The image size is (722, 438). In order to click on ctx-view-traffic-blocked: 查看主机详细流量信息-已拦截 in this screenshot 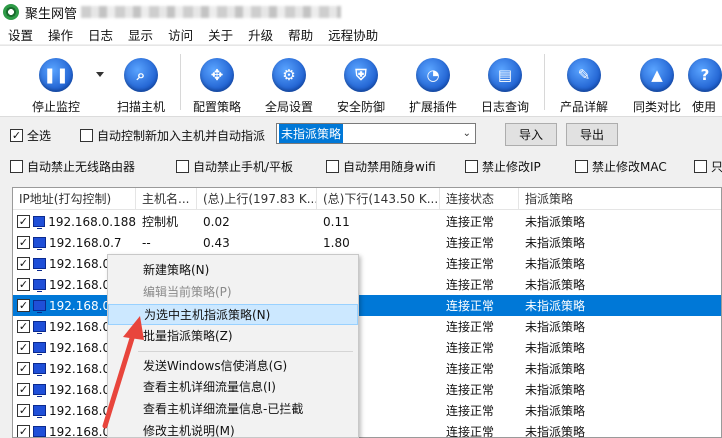, I will do `click(233, 409)`.